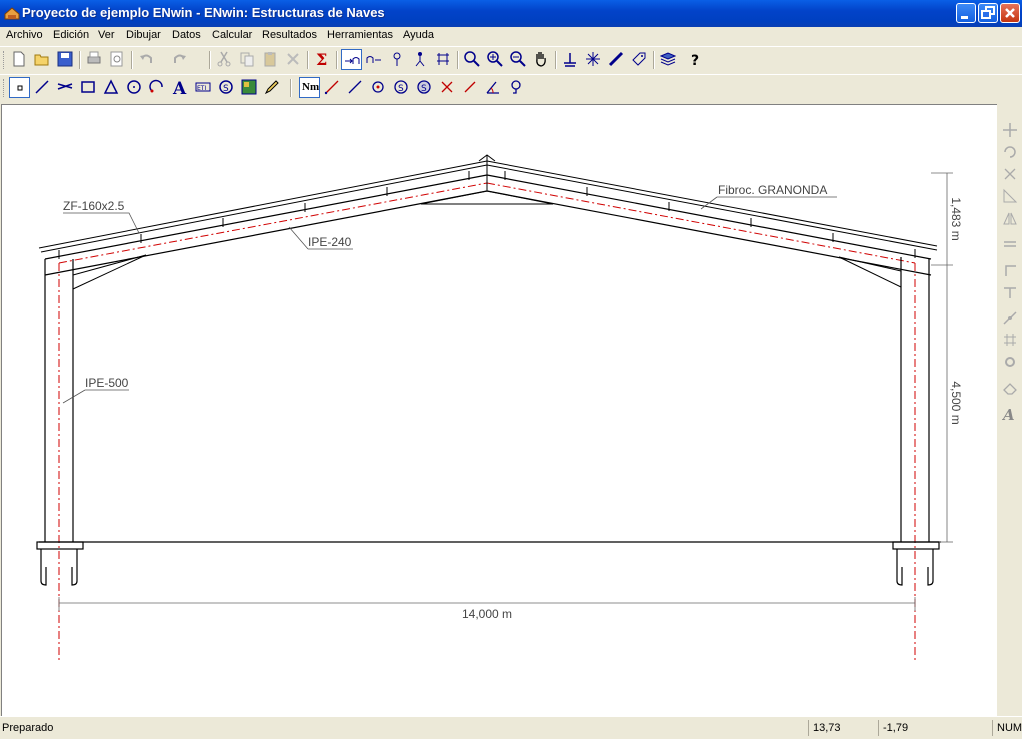 The height and width of the screenshot is (739, 1022). Describe the element at coordinates (224, 59) in the screenshot. I see `cut-button` at that location.